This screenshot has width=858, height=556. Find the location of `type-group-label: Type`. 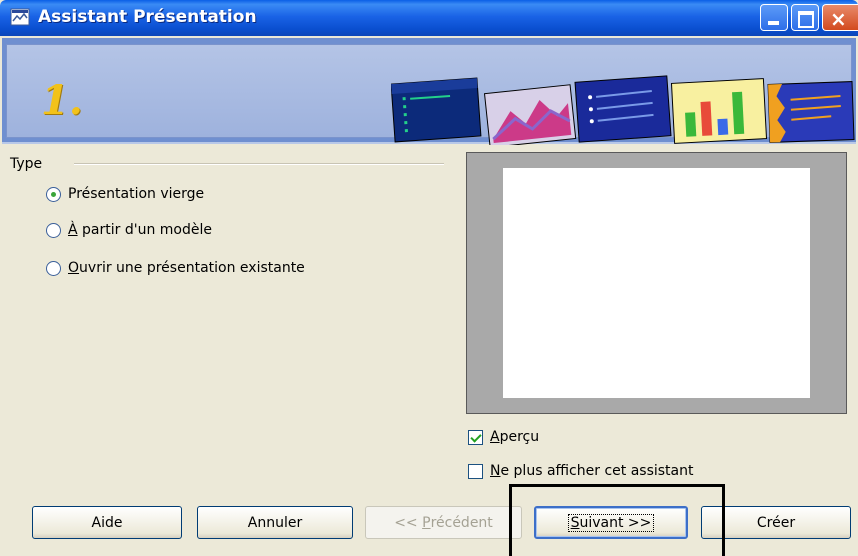

type-group-label: Type is located at coordinates (26, 164).